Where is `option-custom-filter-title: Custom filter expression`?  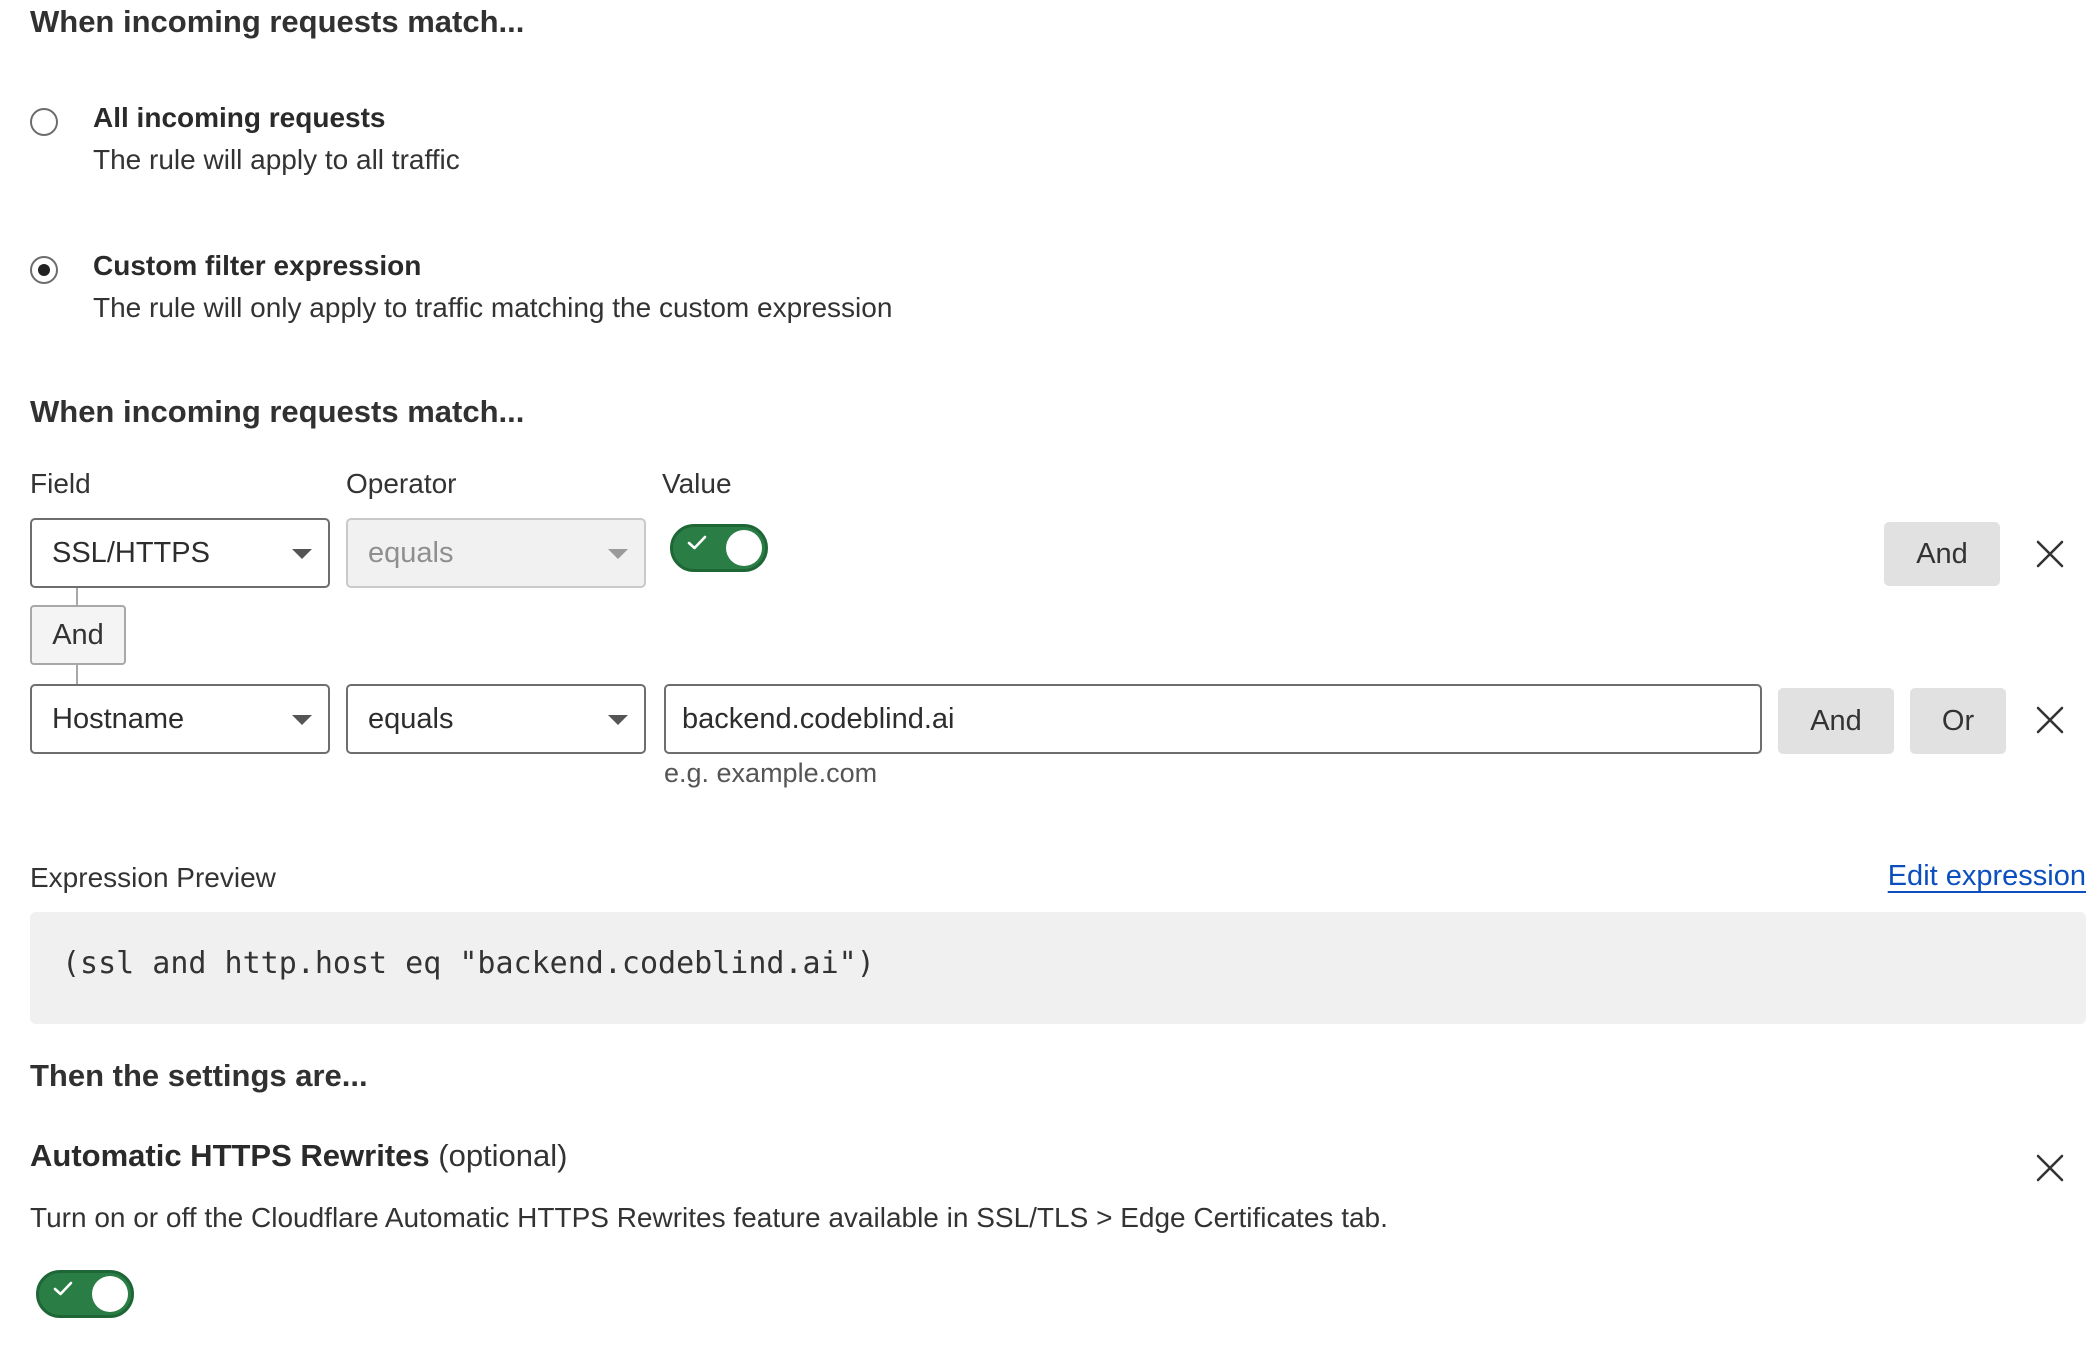 option-custom-filter-title: Custom filter expression is located at coordinates (257, 265).